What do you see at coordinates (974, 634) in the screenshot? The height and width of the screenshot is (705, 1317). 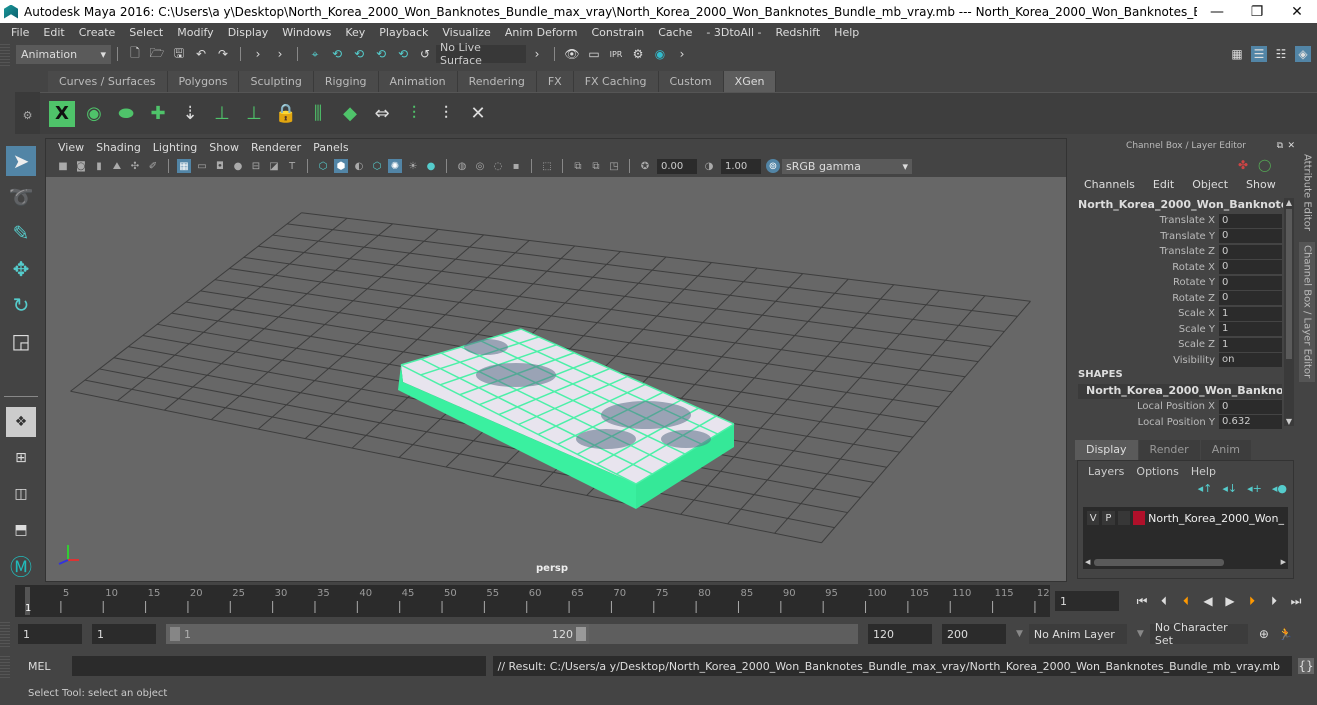 I see `animation-end-field: 200` at bounding box center [974, 634].